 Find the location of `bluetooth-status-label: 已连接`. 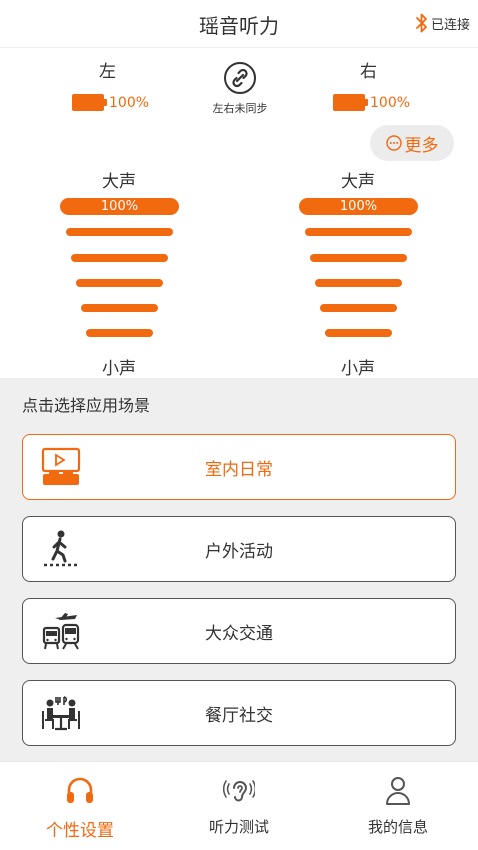

bluetooth-status-label: 已连接 is located at coordinates (450, 25).